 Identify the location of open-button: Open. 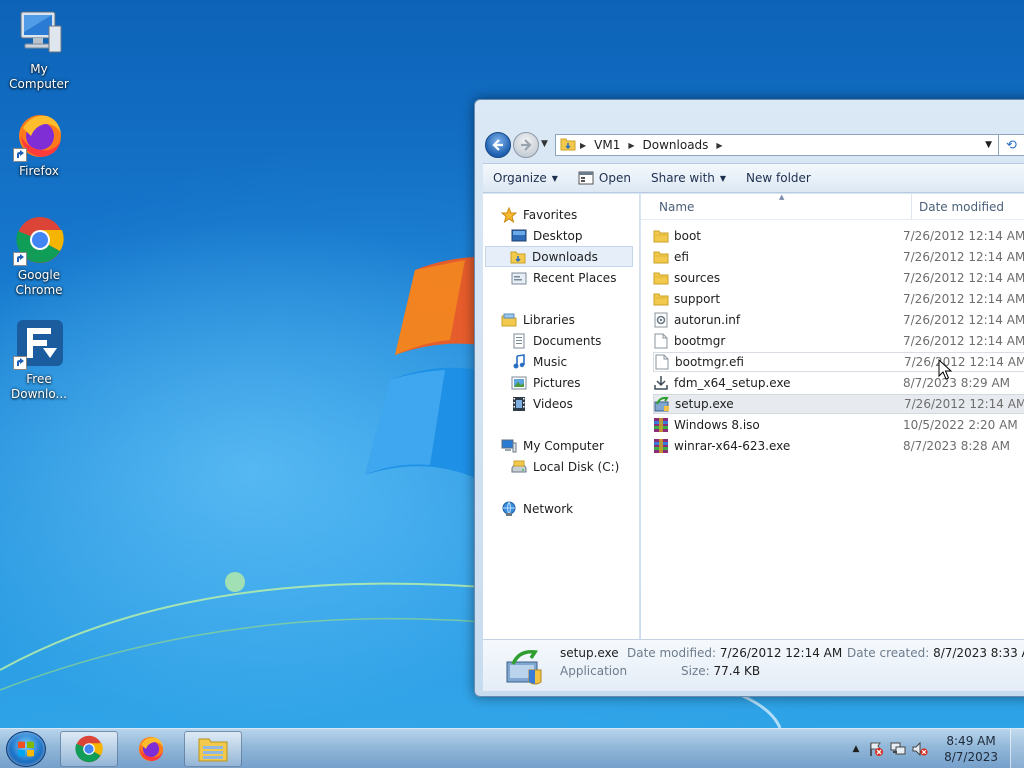
(604, 178).